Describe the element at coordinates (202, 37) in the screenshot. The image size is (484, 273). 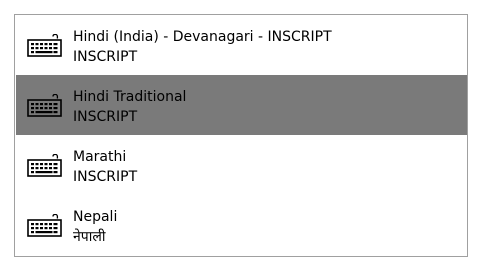
I see `layout-title: Hindi (India) - Devanagari - INSCRIPT` at that location.